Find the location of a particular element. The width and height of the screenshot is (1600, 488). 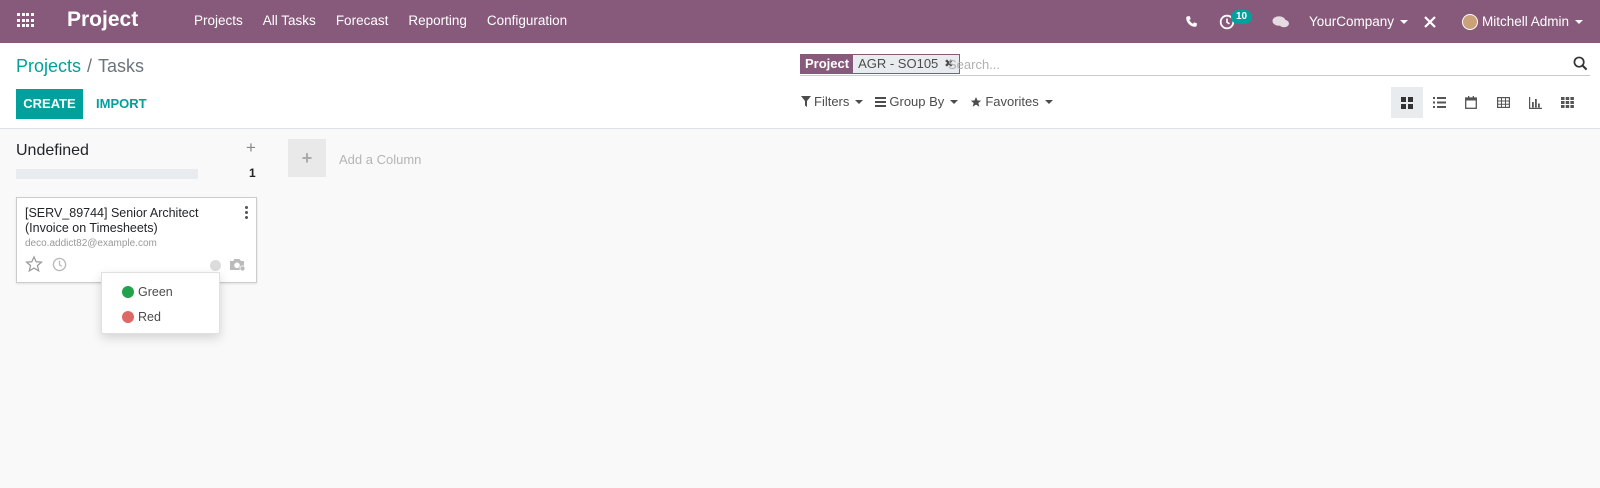

state-option-label: Green is located at coordinates (155, 292).